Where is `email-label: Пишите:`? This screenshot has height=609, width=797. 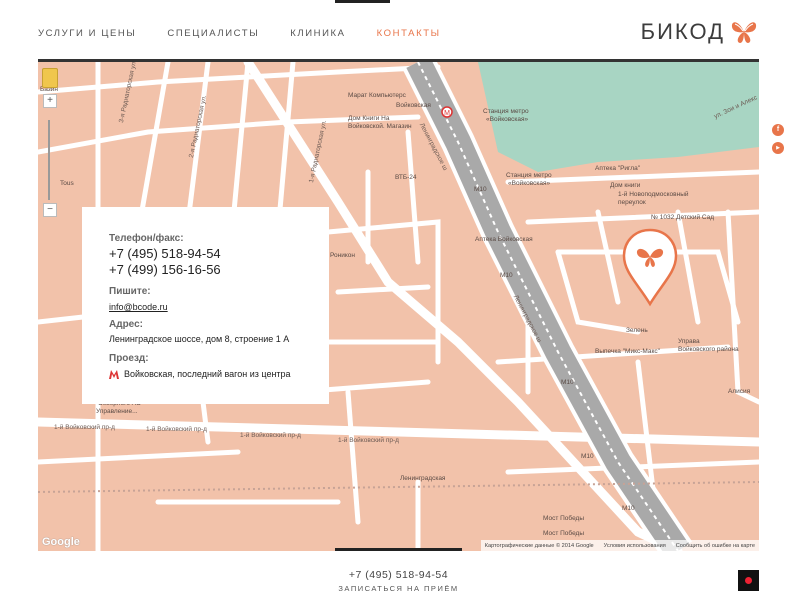
email-label: Пишите: is located at coordinates (130, 291).